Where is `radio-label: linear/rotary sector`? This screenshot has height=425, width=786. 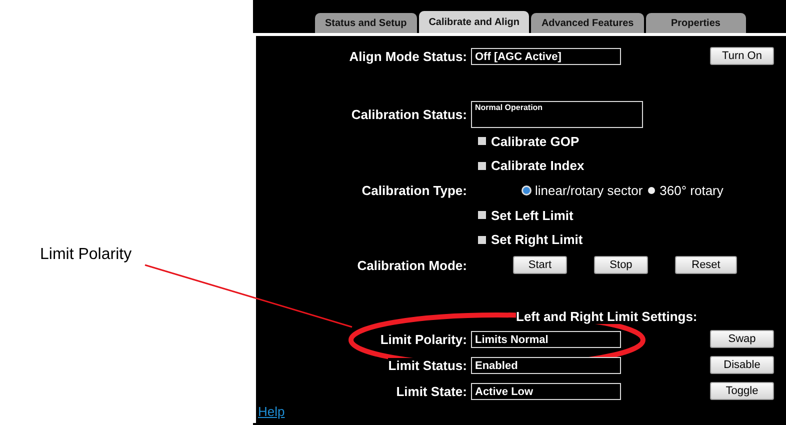 radio-label: linear/rotary sector is located at coordinates (589, 190).